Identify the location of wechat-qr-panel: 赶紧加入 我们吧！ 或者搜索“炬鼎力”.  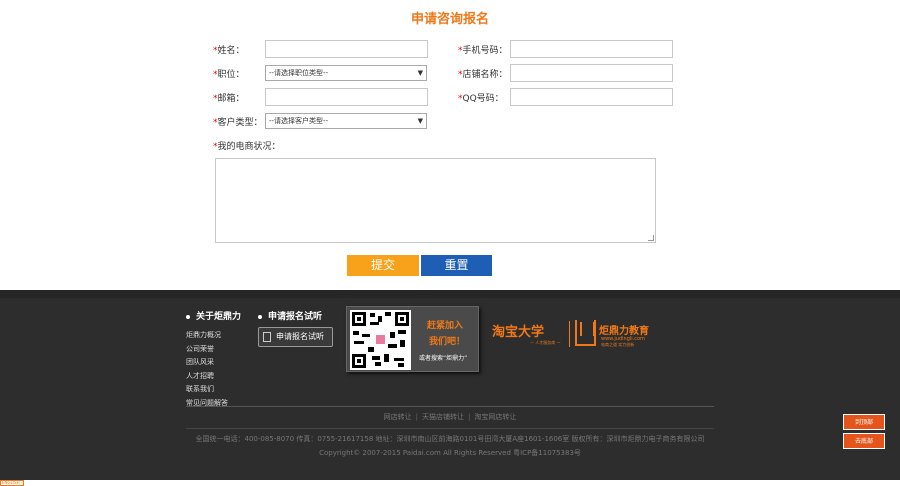
(412, 339).